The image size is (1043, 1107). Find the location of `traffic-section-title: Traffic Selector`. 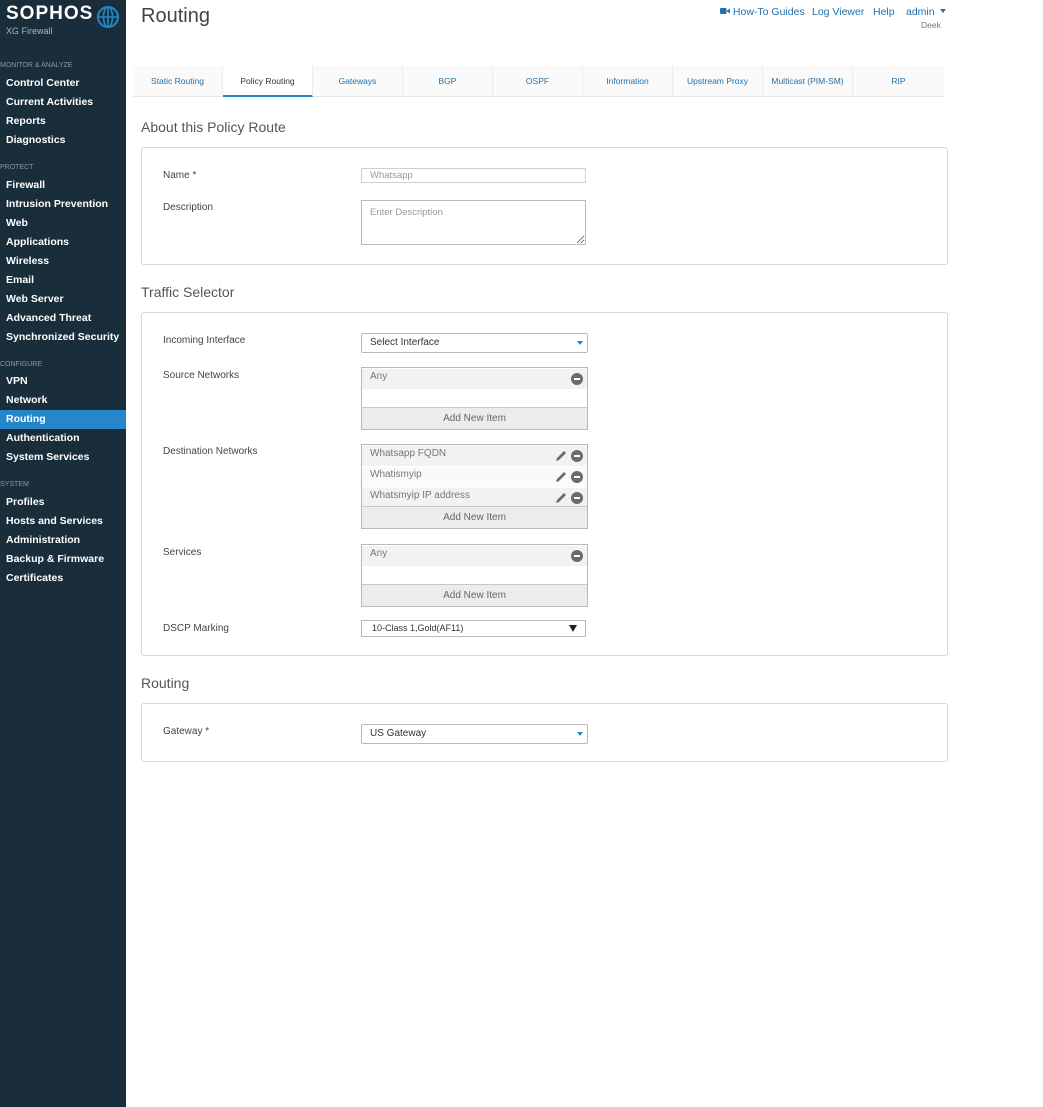

traffic-section-title: Traffic Selector is located at coordinates (188, 292).